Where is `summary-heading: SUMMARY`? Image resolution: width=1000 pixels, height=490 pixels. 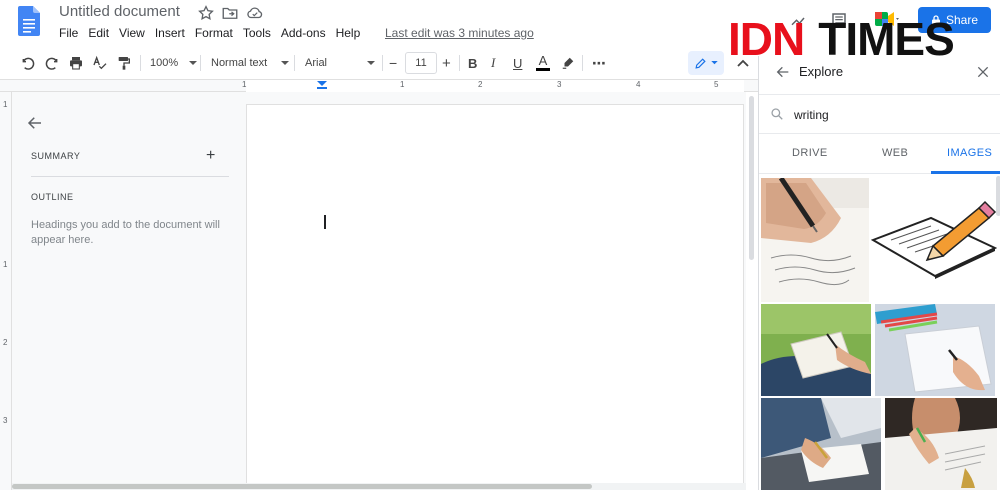
summary-heading: SUMMARY is located at coordinates (56, 156).